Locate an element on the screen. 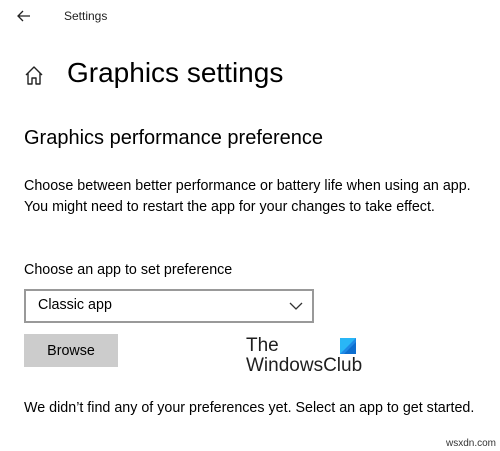  browse-button: Browse is located at coordinates (71, 350).